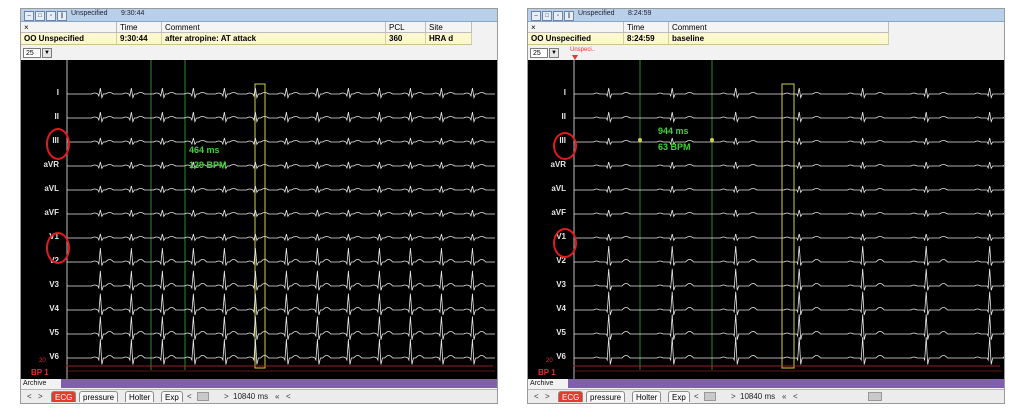 This screenshot has height=411, width=1030. I want to click on lead-label-v2: V2, so click(561, 260).